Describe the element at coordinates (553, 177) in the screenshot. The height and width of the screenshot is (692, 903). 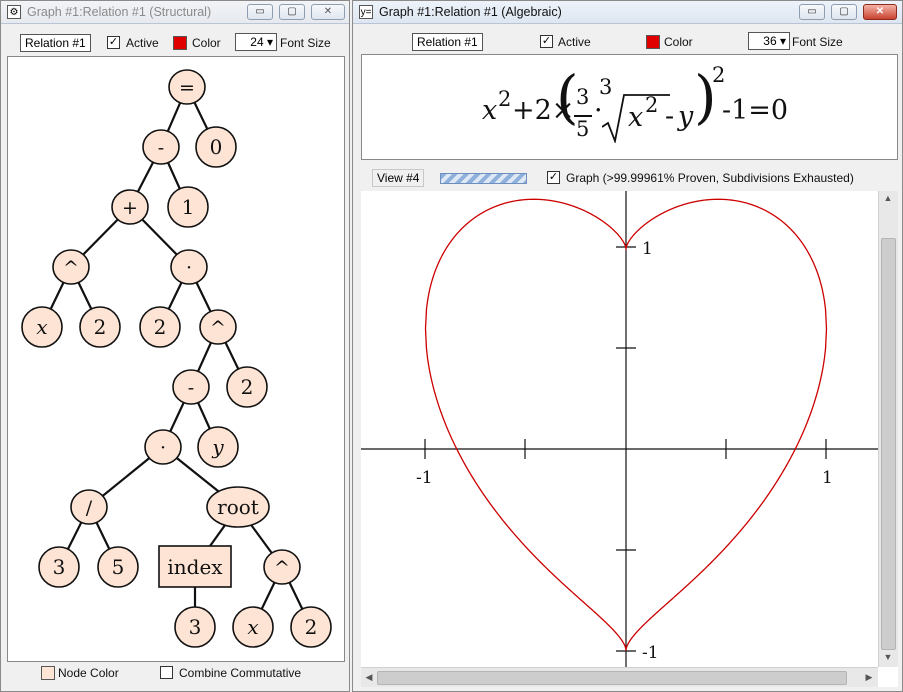
I see `graph-checkbox: ✓` at that location.